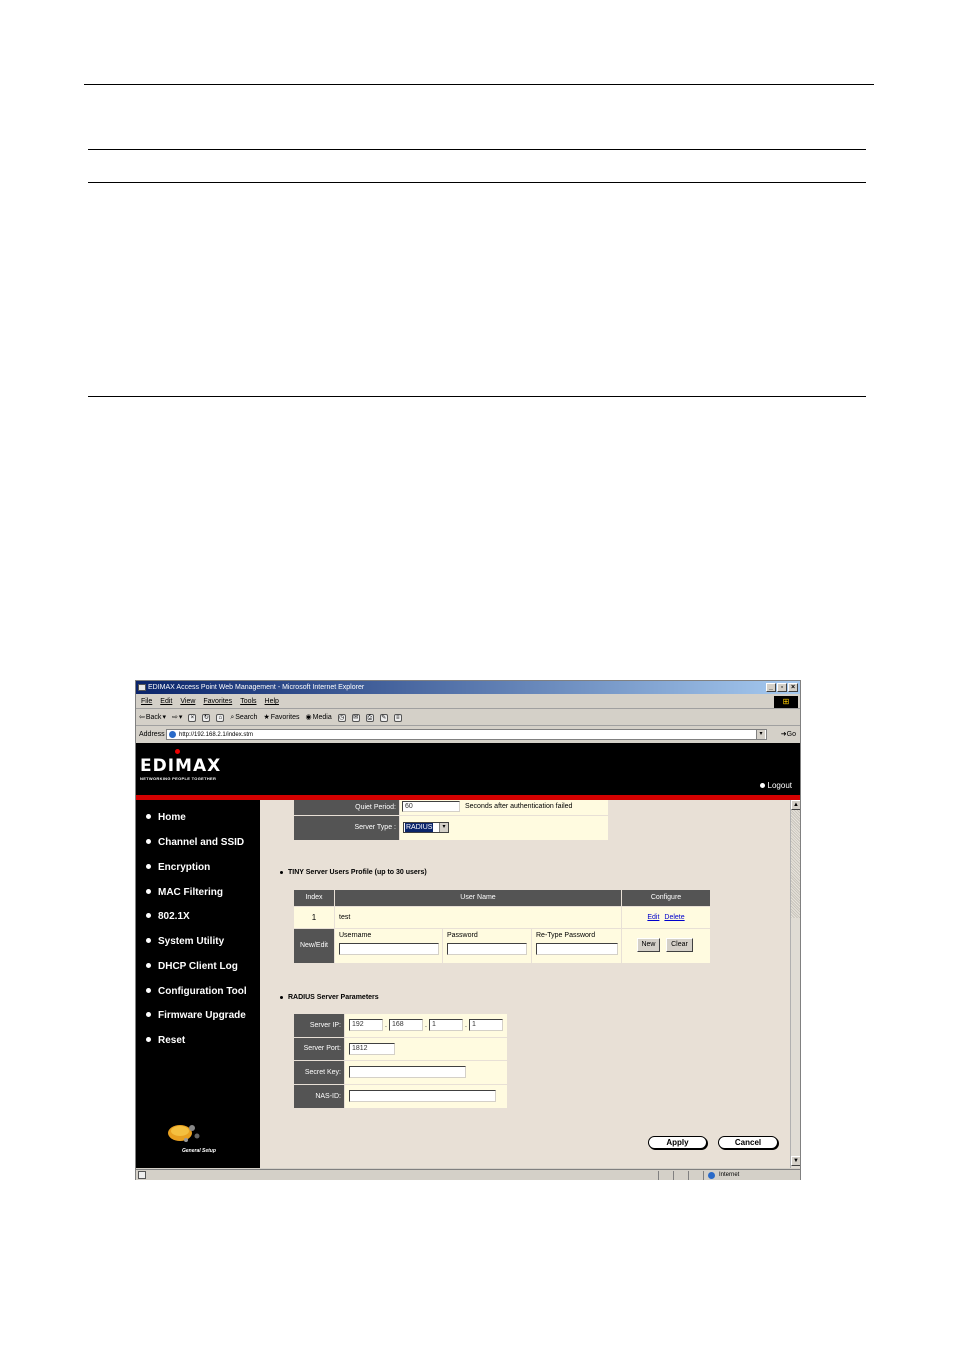 Image resolution: width=954 pixels, height=1350 pixels. I want to click on menu-help: Help, so click(272, 701).